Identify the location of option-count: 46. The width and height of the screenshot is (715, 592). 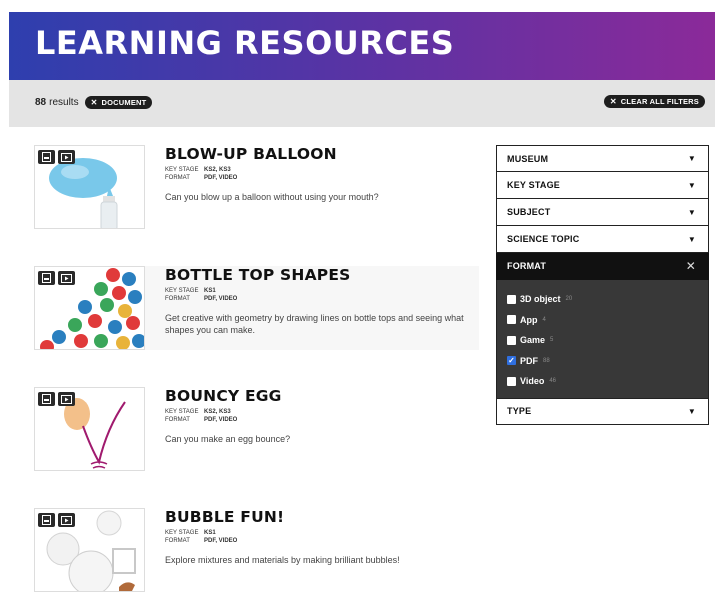
(553, 381).